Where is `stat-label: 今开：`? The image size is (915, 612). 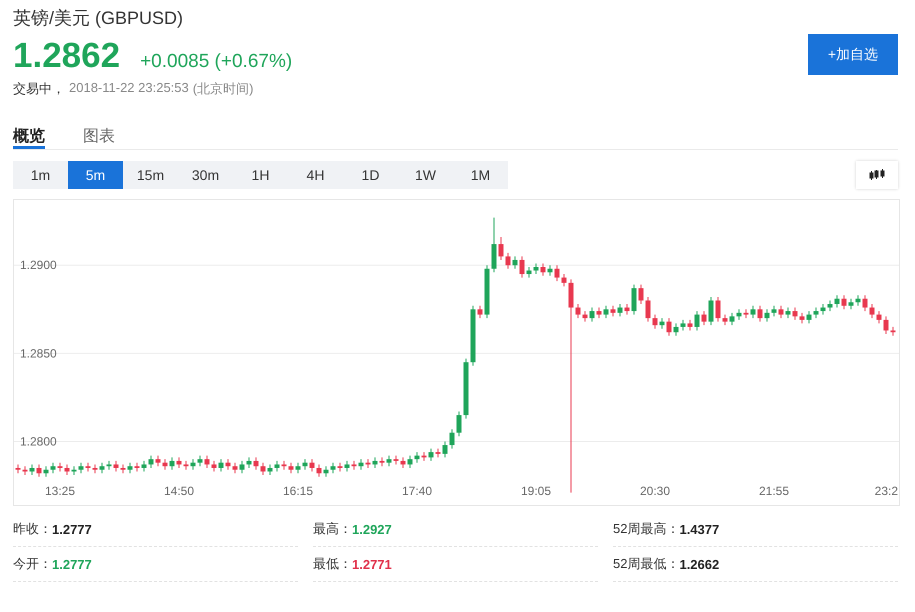
stat-label: 今开： is located at coordinates (32, 564).